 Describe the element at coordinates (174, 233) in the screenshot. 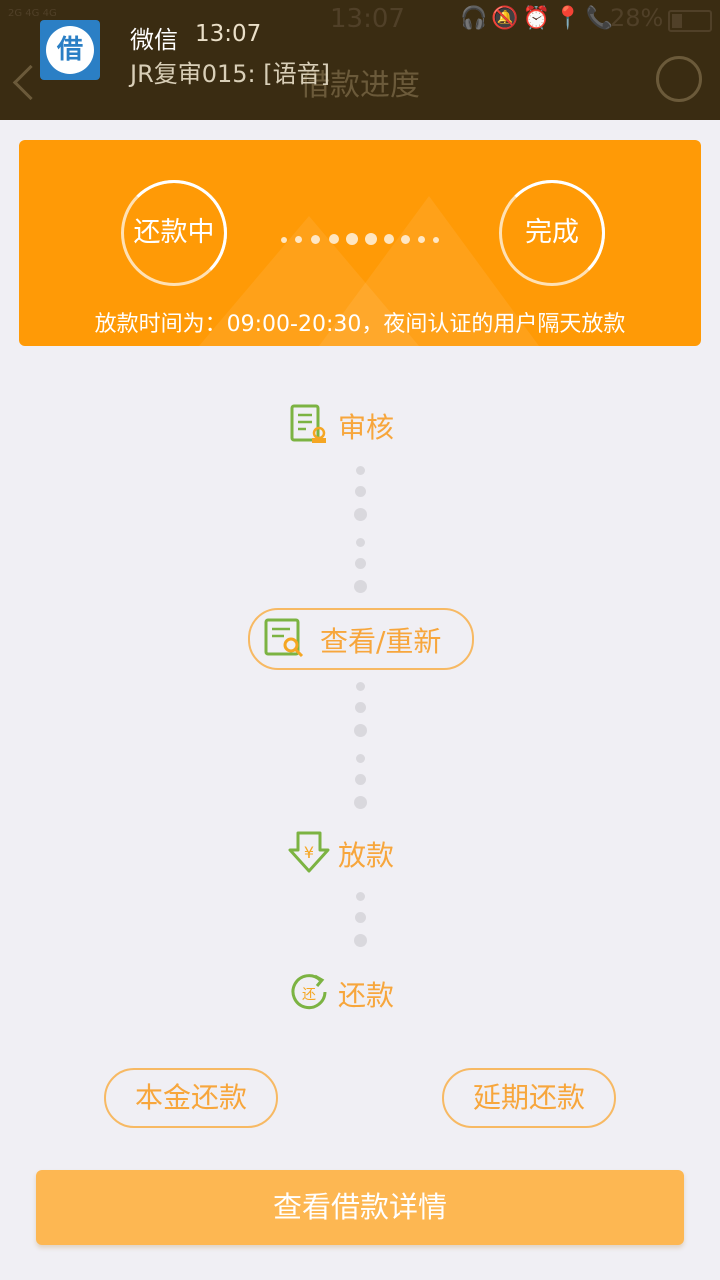

I see `current-stage-circle: 还款中` at that location.